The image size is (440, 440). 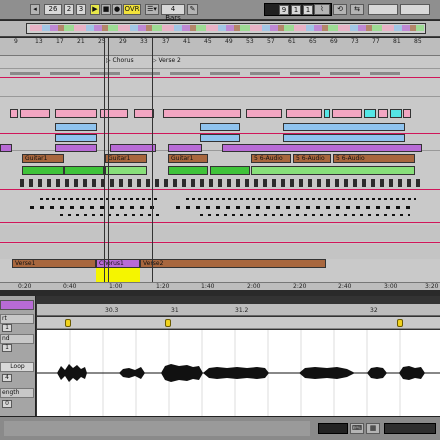 What do you see at coordinates (17, 305) in the screenshot?
I see `clip-color-tab` at bounding box center [17, 305].